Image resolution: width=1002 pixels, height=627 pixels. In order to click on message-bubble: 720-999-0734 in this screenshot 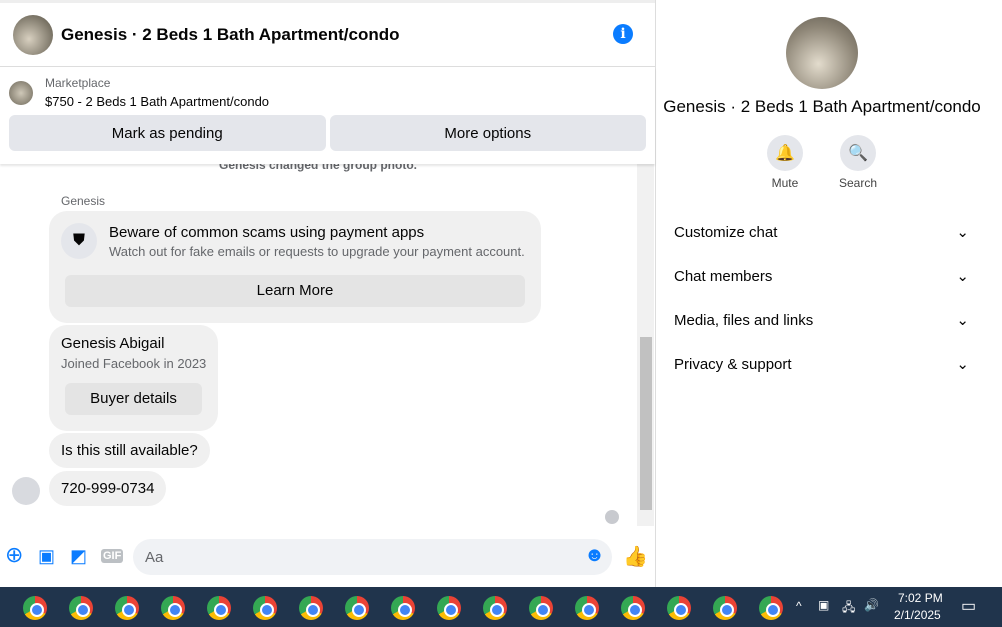, I will do `click(108, 488)`.